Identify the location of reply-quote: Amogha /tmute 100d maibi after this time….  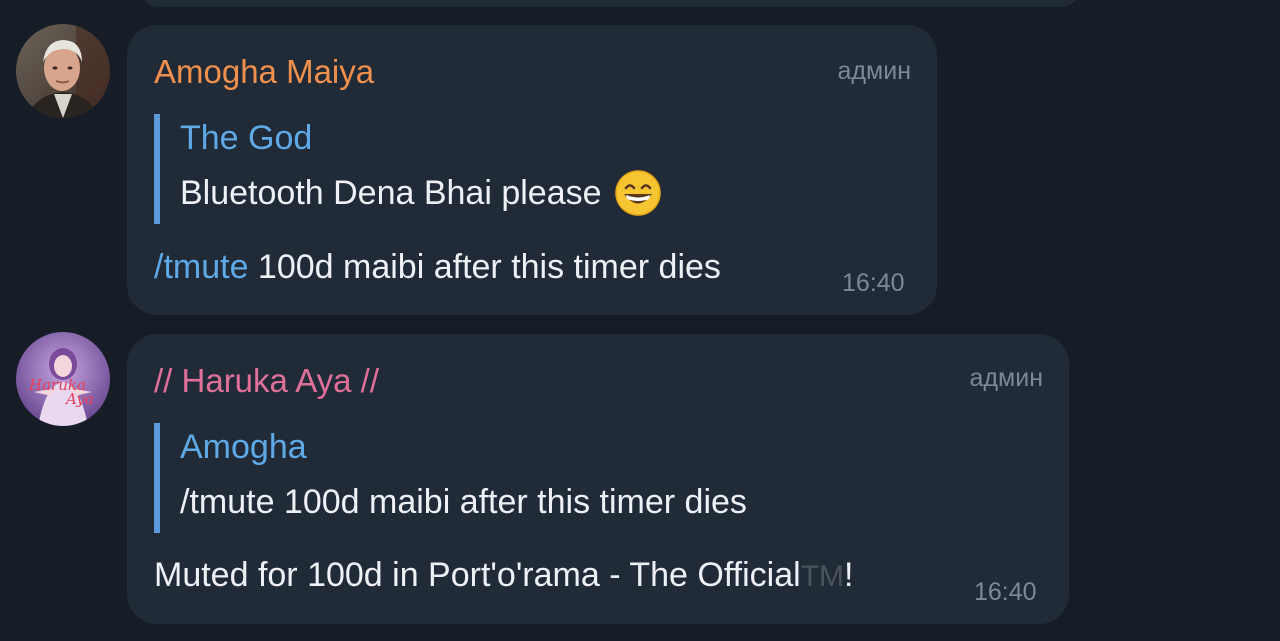
(450, 478).